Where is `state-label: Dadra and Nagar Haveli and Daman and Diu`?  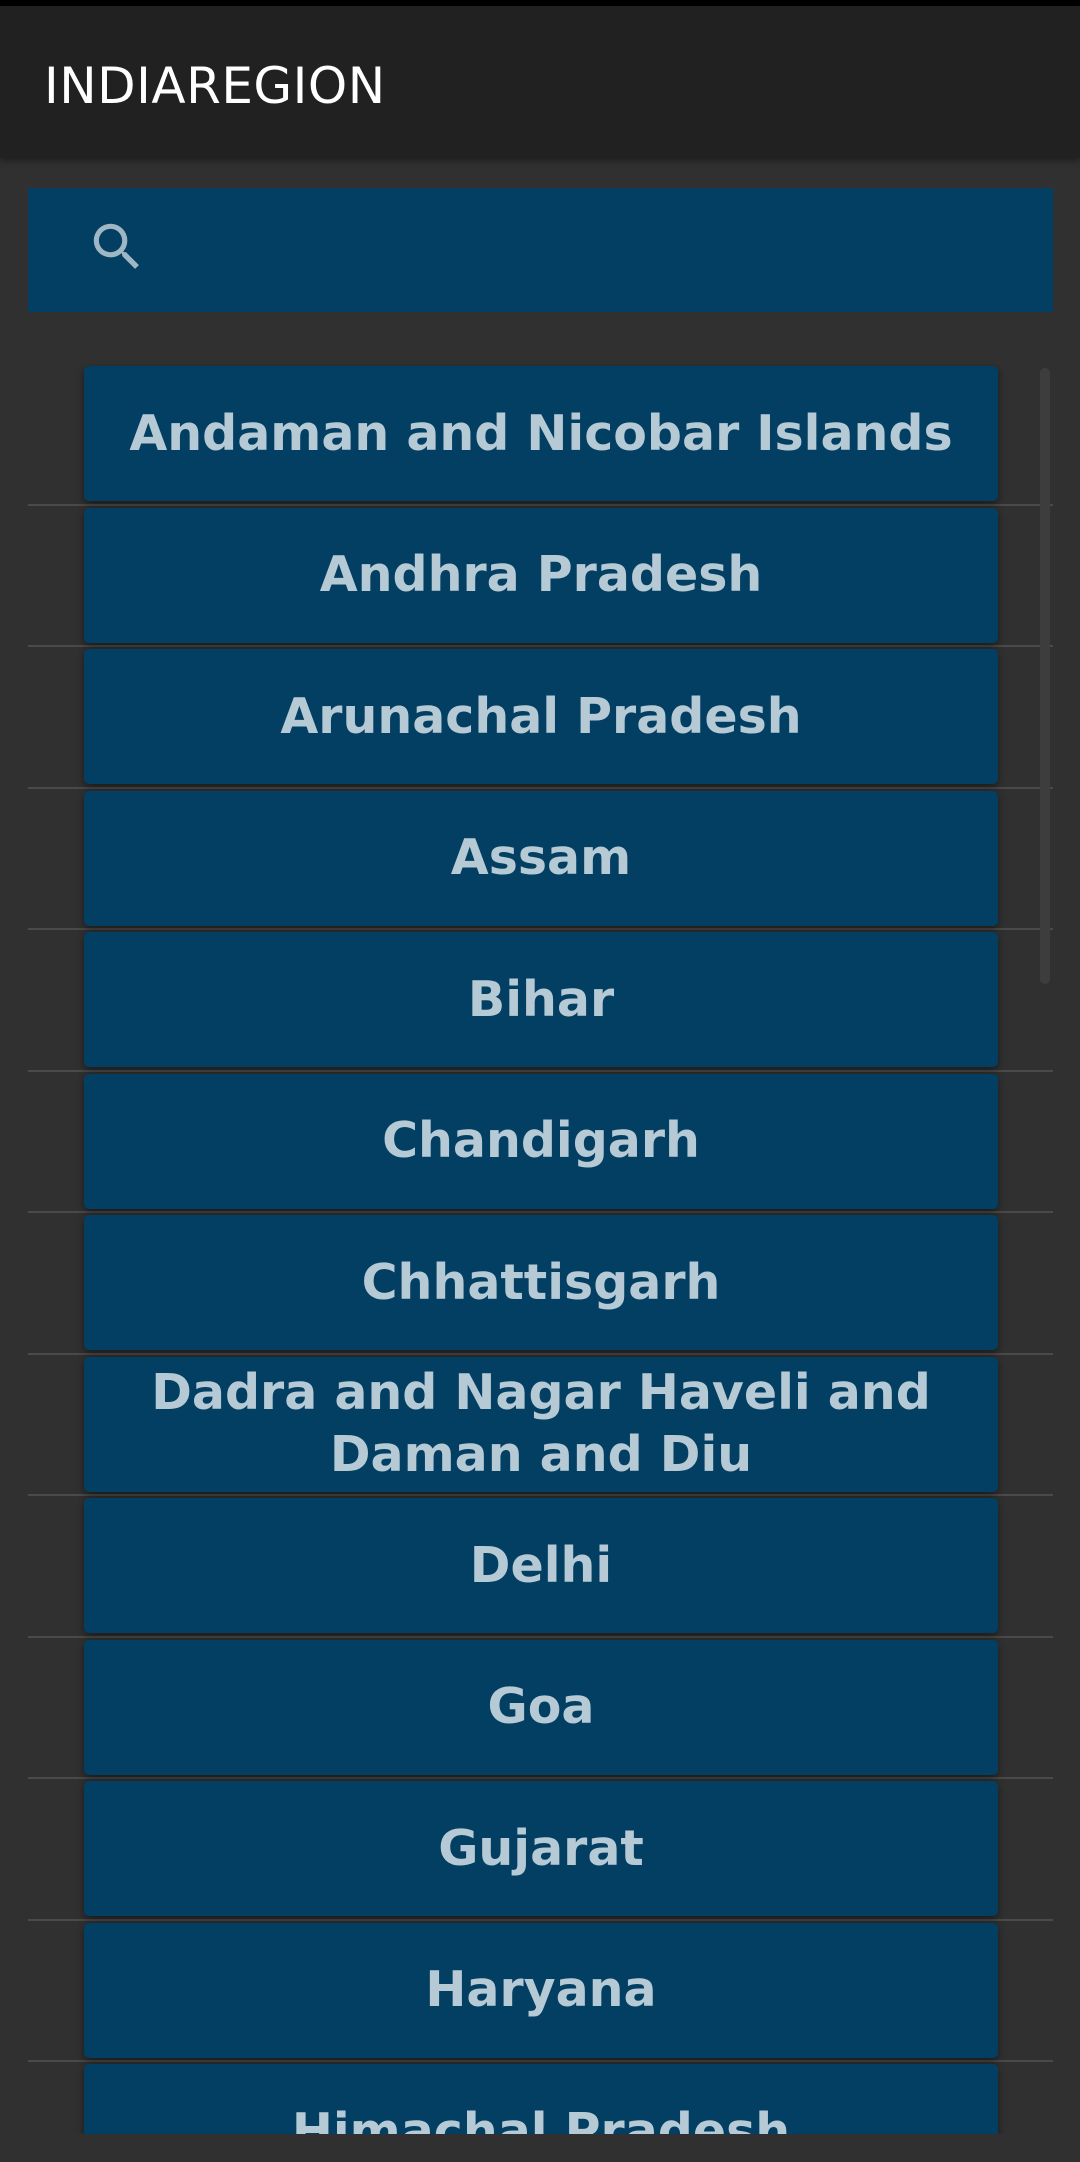 state-label: Dadra and Nagar Haveli and Daman and Diu is located at coordinates (541, 1423).